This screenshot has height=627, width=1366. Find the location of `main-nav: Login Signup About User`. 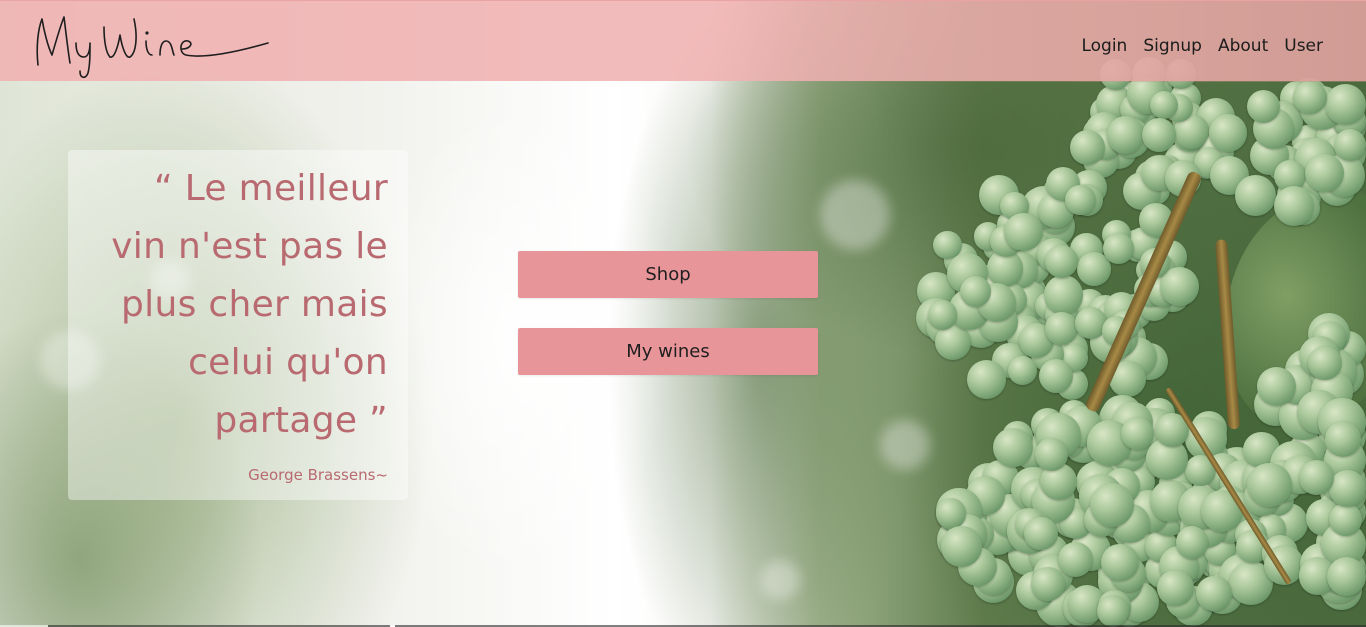

main-nav: Login Signup About User is located at coordinates (1202, 46).